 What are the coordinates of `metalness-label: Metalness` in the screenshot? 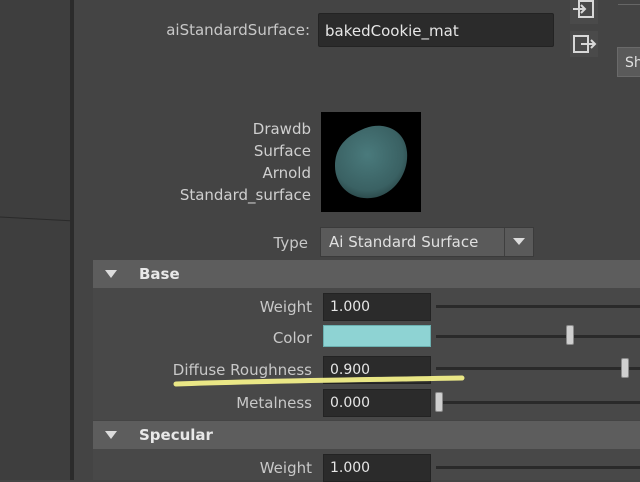 It's located at (274, 403).